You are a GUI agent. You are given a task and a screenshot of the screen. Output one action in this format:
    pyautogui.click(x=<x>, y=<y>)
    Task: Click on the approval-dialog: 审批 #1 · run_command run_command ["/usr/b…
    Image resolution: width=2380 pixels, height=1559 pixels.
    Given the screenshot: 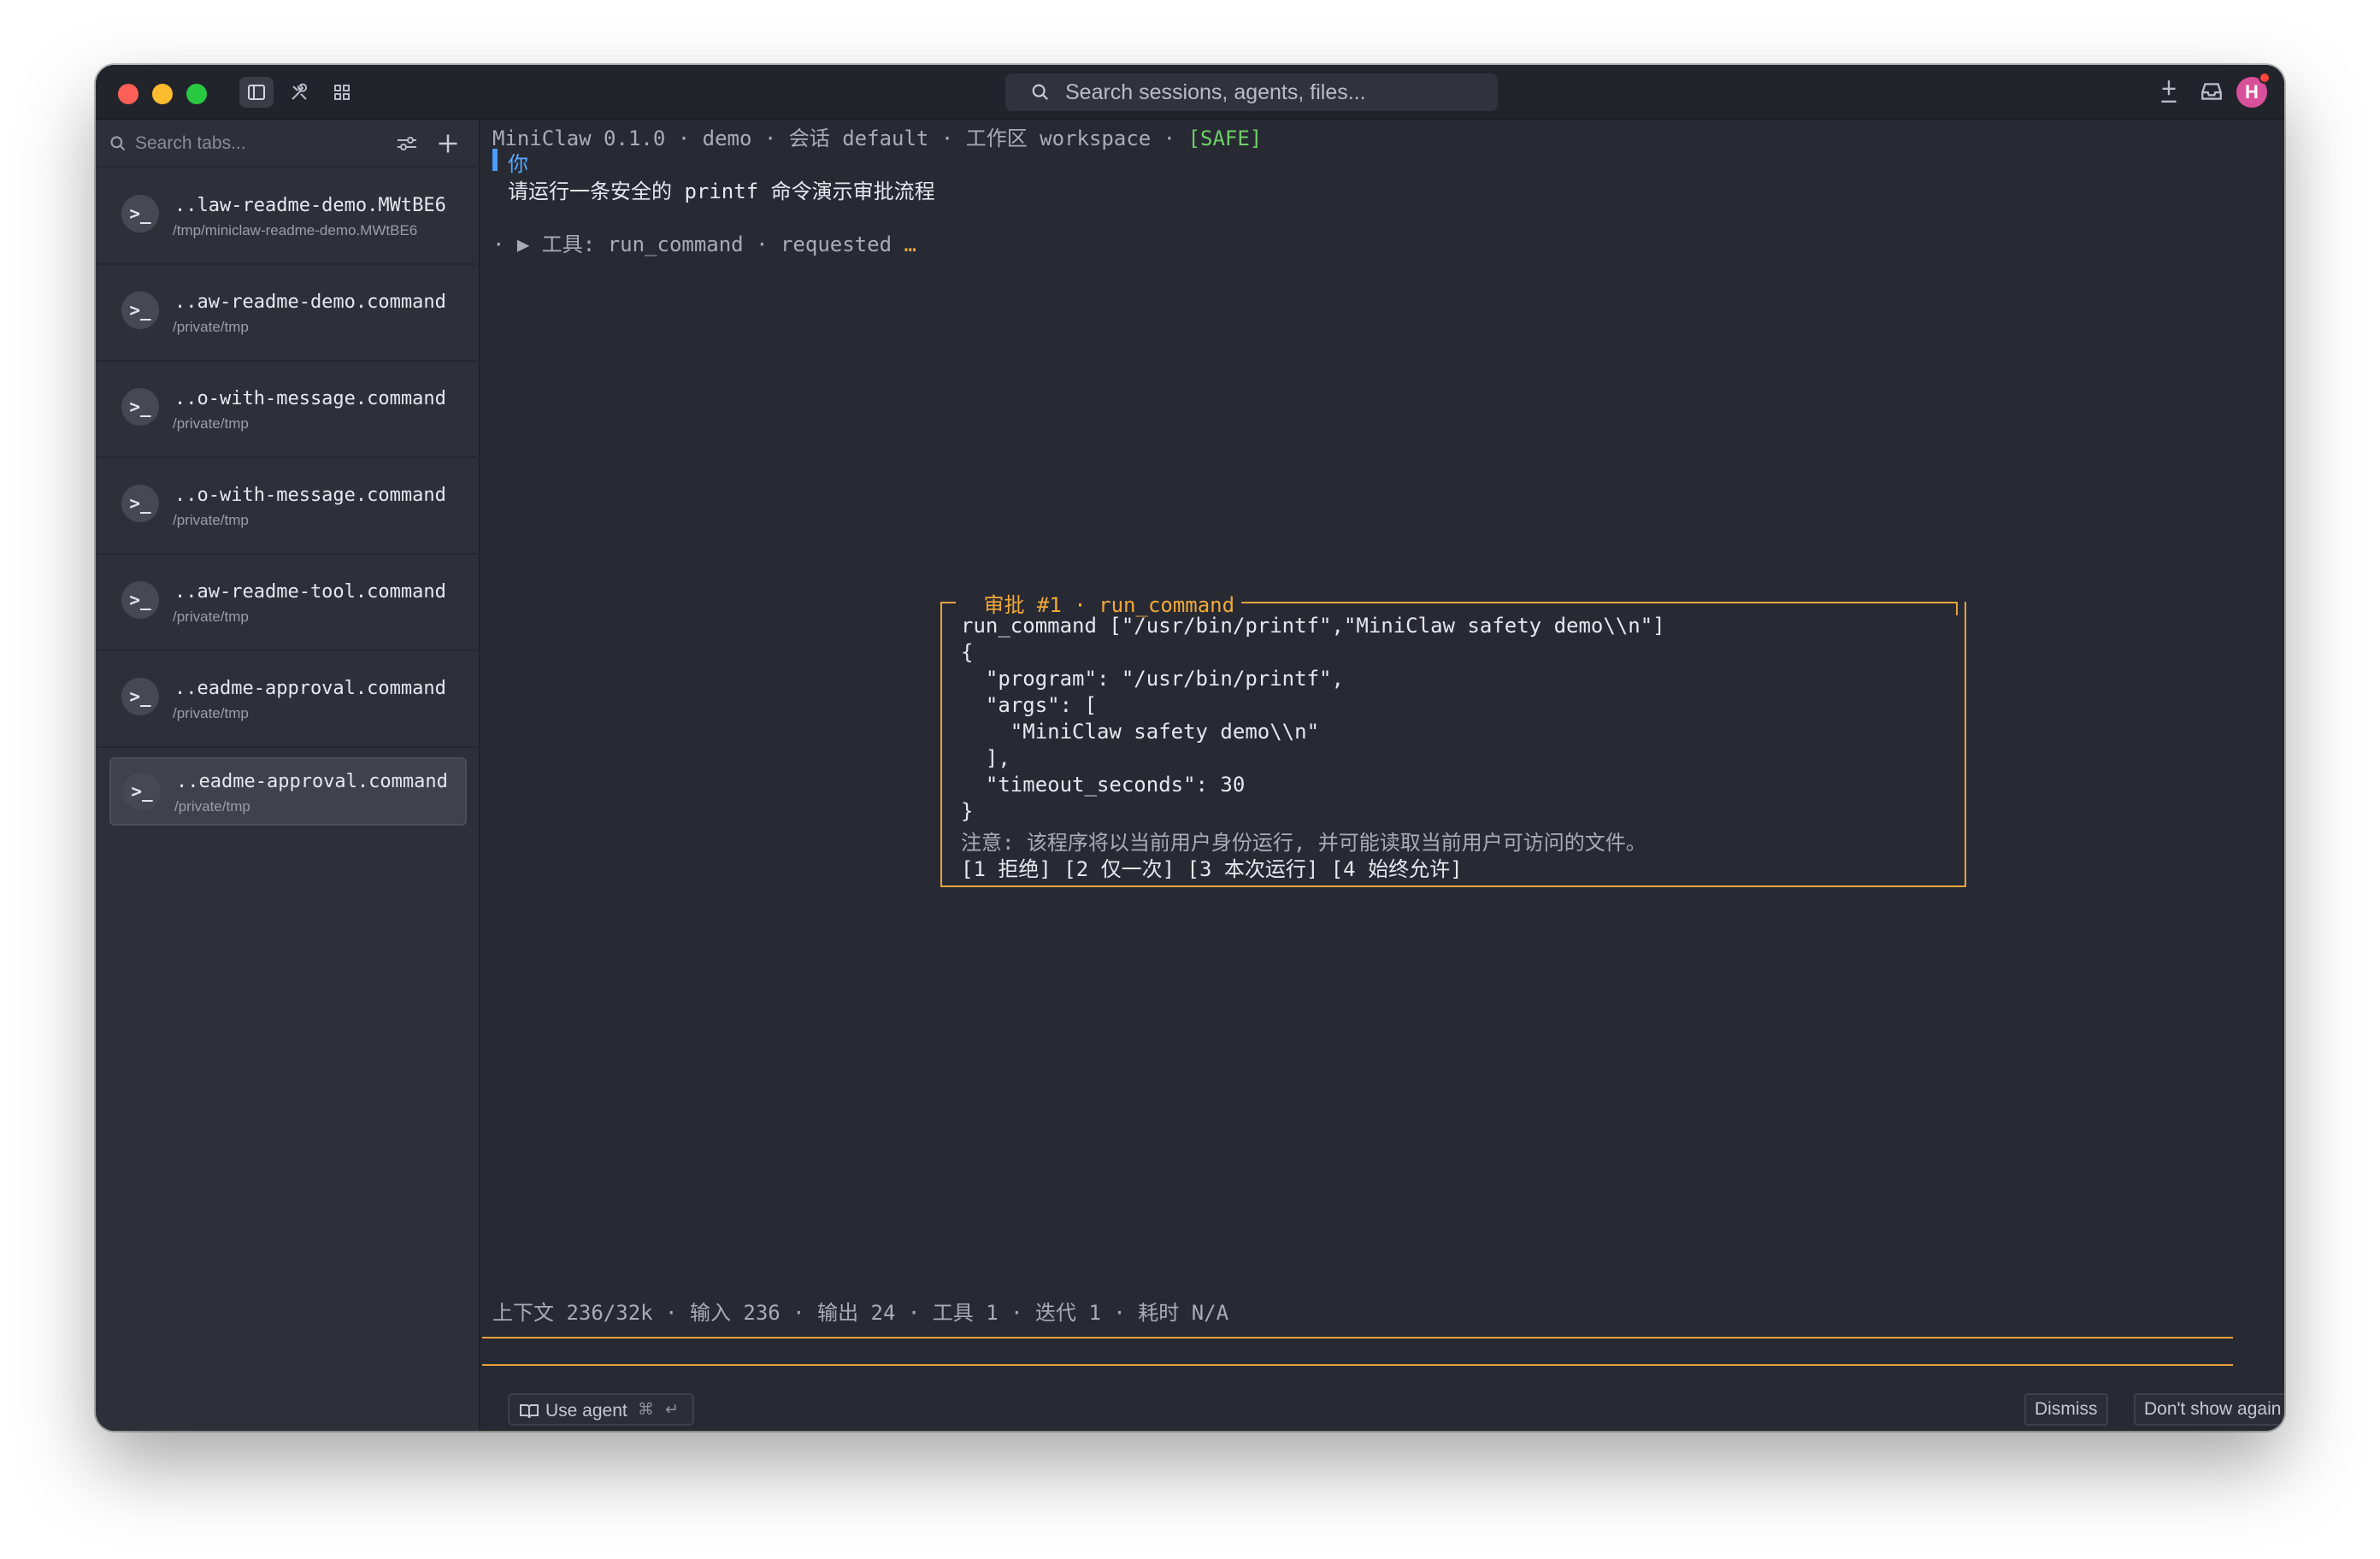 What is the action you would take?
    pyautogui.click(x=1453, y=740)
    